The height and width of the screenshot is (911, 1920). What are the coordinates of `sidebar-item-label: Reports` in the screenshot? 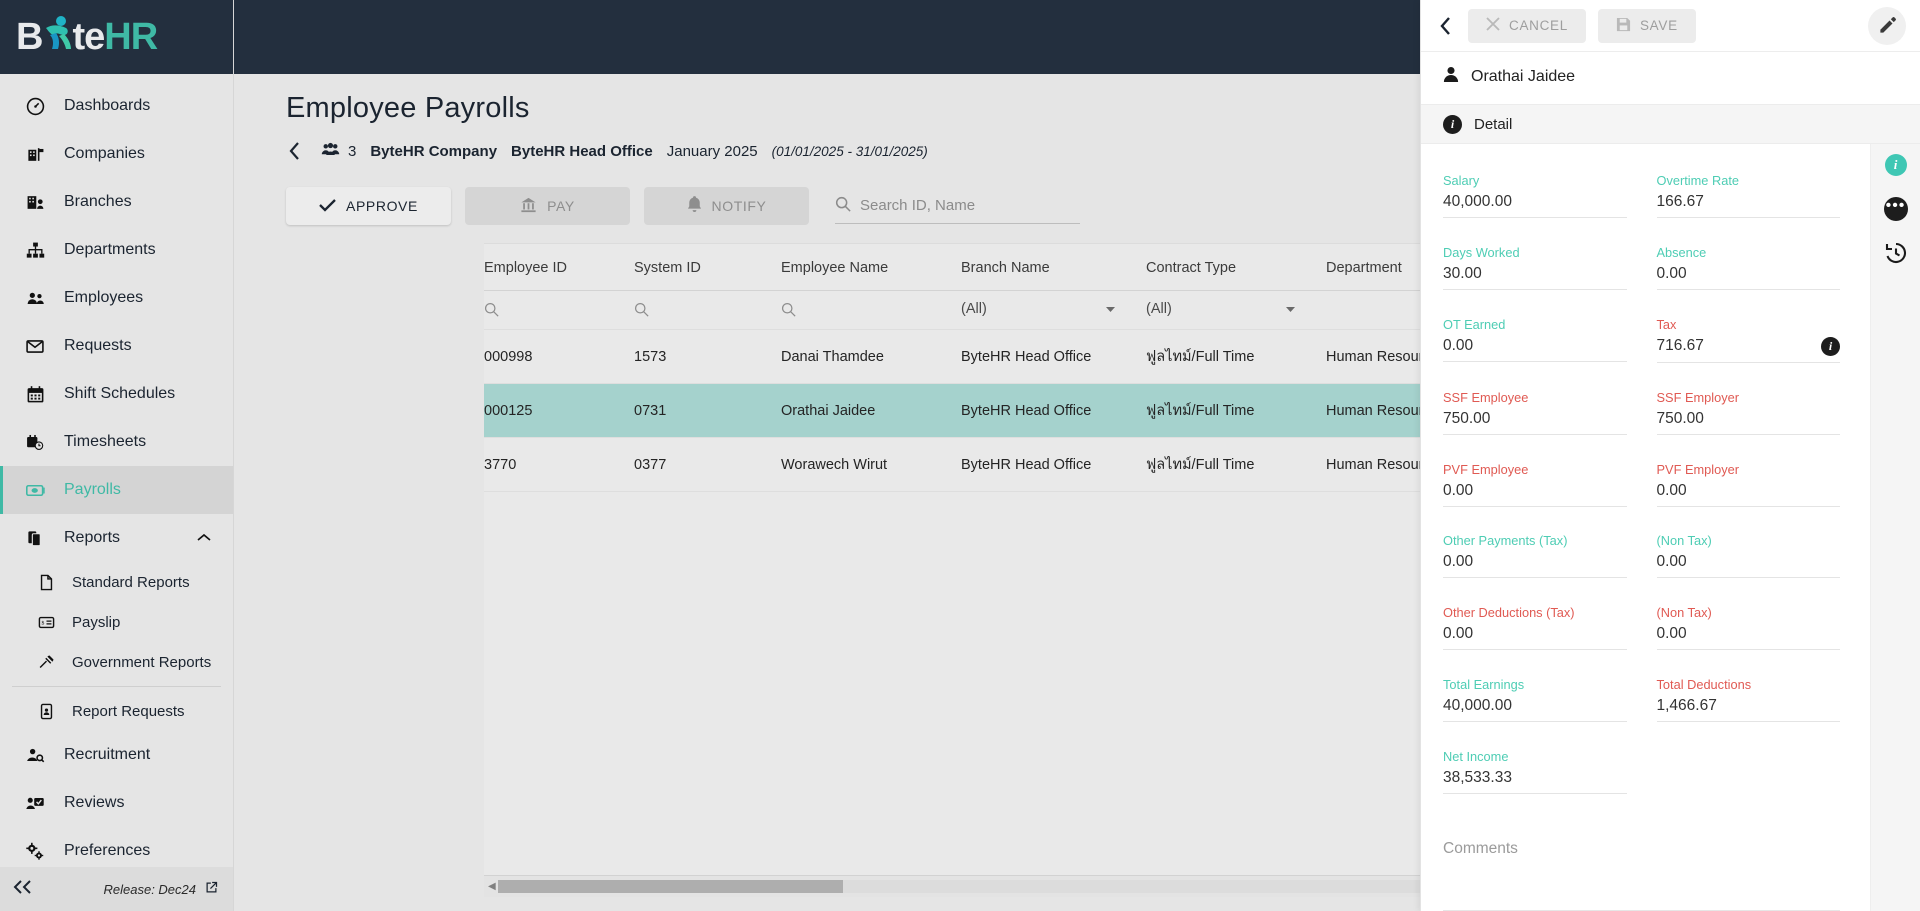 It's located at (92, 537).